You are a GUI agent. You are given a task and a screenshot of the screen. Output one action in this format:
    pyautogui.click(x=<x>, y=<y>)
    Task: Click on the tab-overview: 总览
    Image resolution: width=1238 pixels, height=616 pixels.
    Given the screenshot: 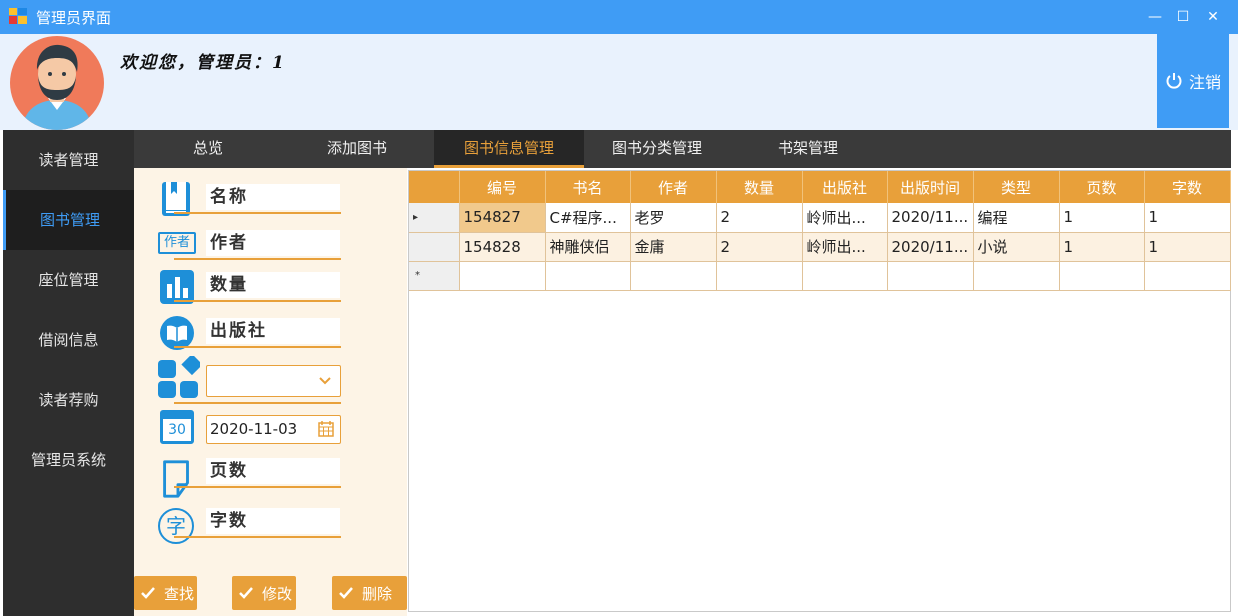 What is the action you would take?
    pyautogui.click(x=208, y=149)
    